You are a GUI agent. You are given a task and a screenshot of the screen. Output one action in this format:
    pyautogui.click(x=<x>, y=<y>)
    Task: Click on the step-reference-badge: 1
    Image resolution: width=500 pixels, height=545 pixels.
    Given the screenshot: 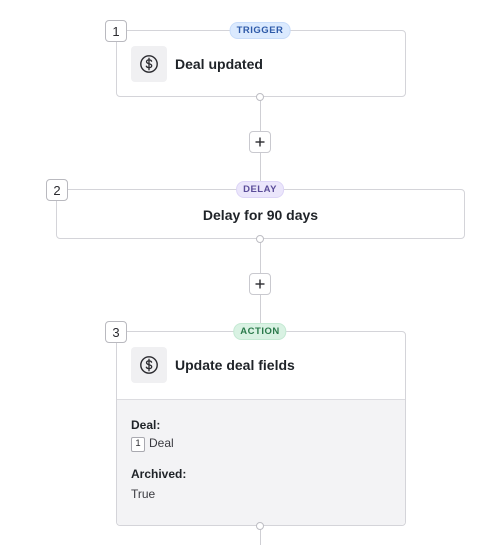 What is the action you would take?
    pyautogui.click(x=138, y=444)
    